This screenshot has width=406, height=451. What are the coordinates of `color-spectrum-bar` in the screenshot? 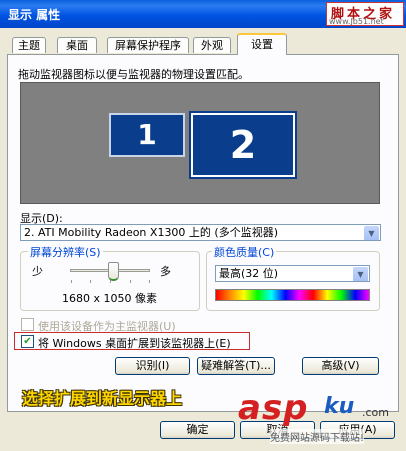 It's located at (292, 295).